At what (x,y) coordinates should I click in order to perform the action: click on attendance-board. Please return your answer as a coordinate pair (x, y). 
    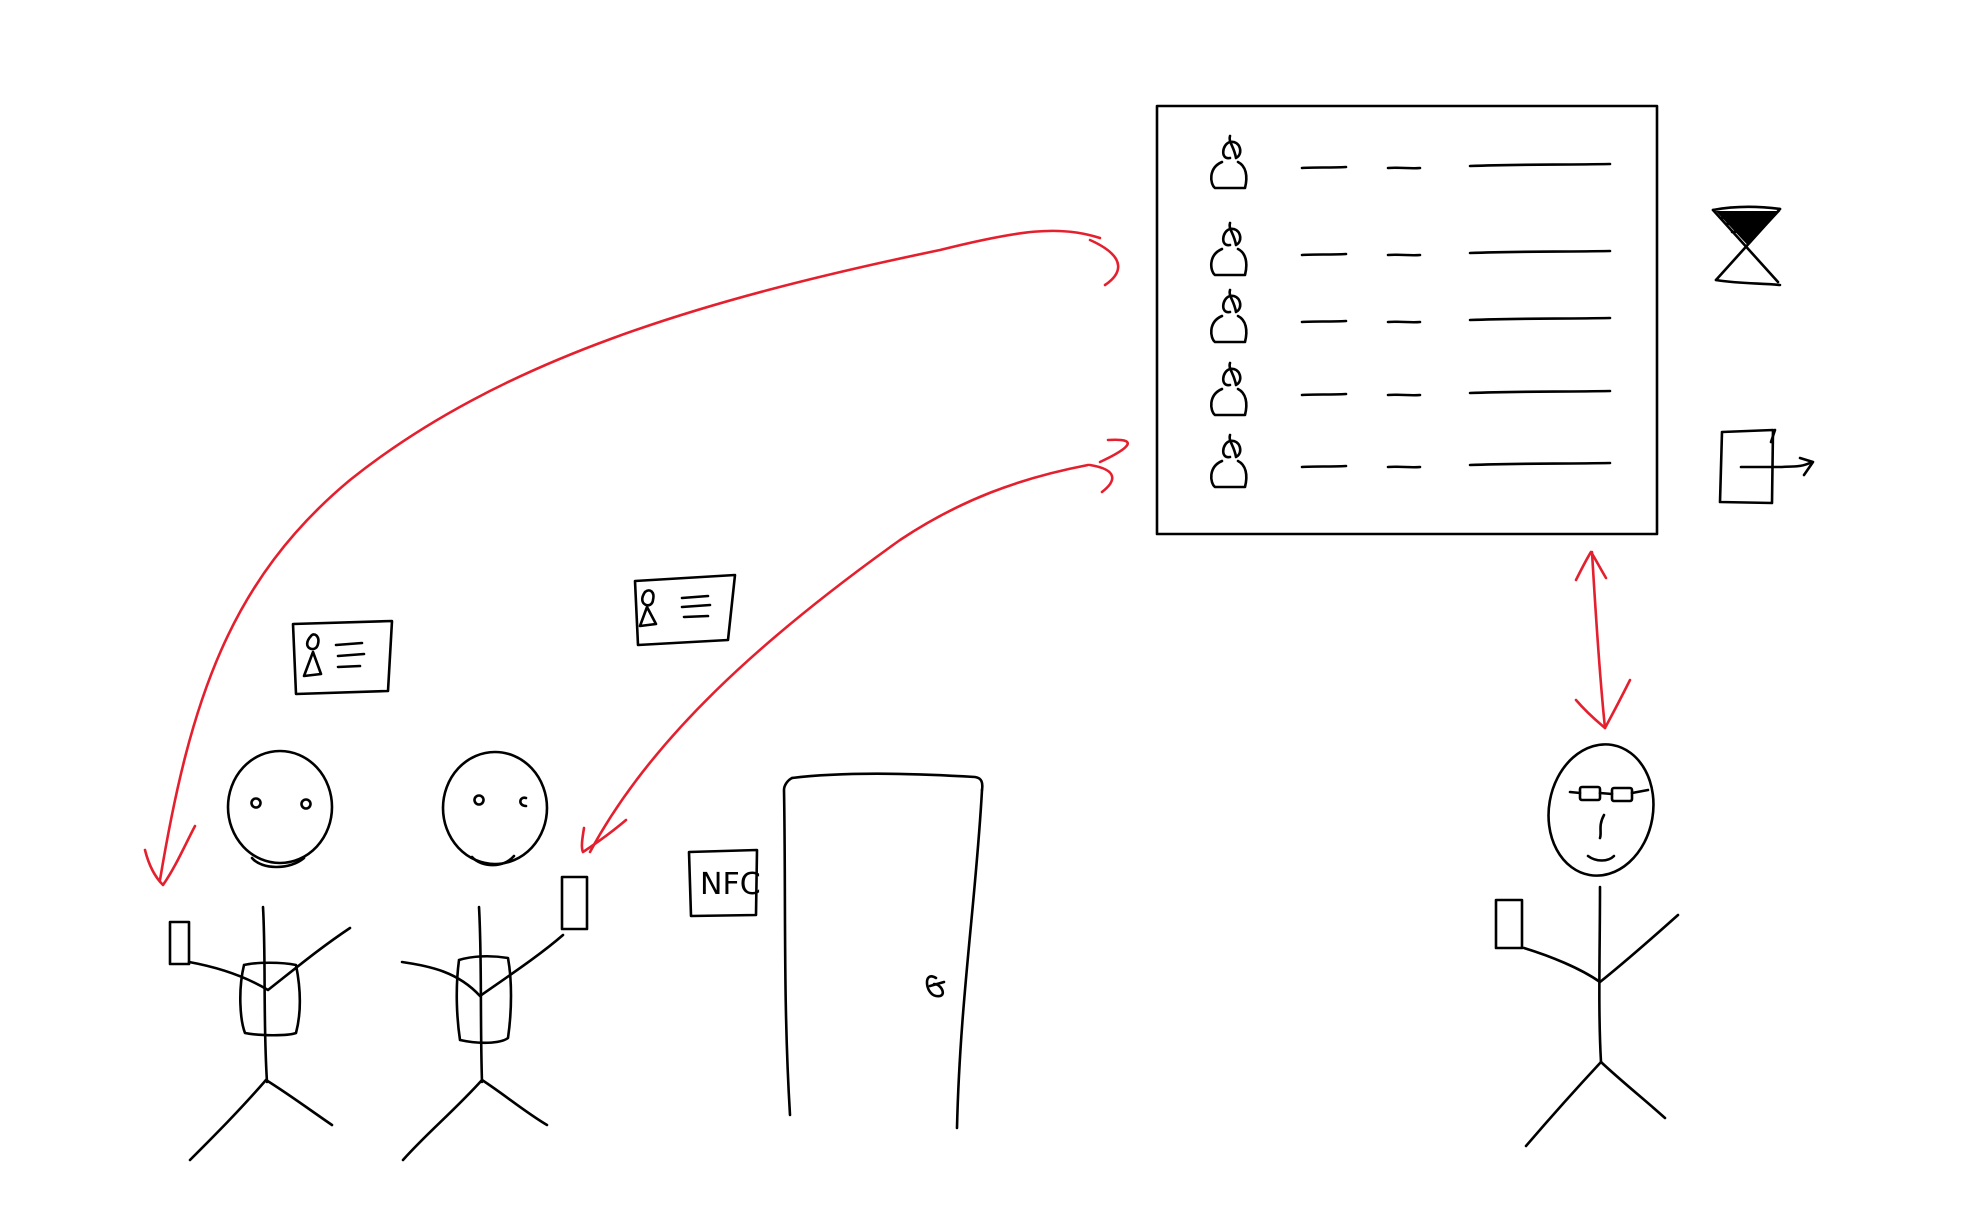
    Looking at the image, I should click on (1407, 320).